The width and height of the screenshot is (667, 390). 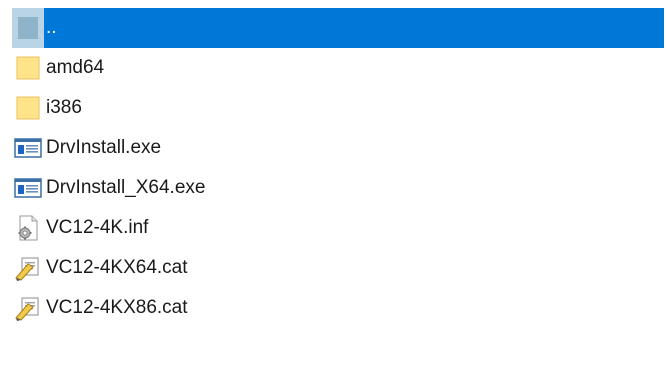 What do you see at coordinates (338, 28) in the screenshot?
I see `list-item-parent: ..` at bounding box center [338, 28].